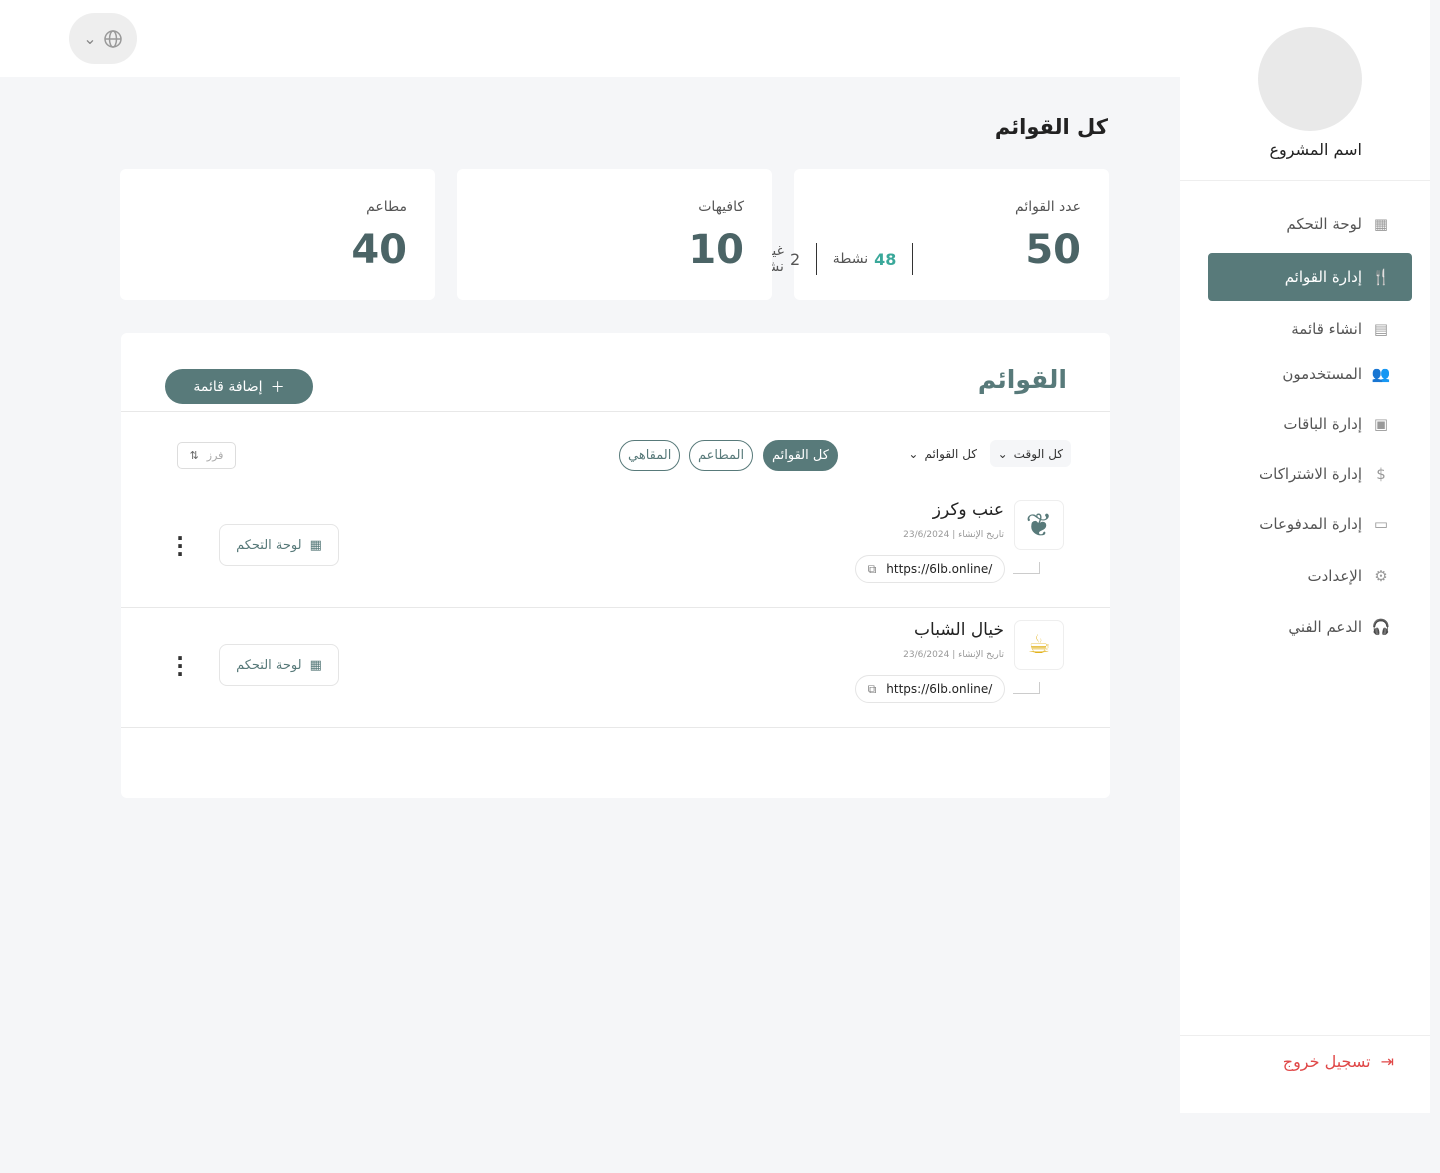 This screenshot has width=1440, height=1173. I want to click on label: انشاء قائمة, so click(1326, 329).